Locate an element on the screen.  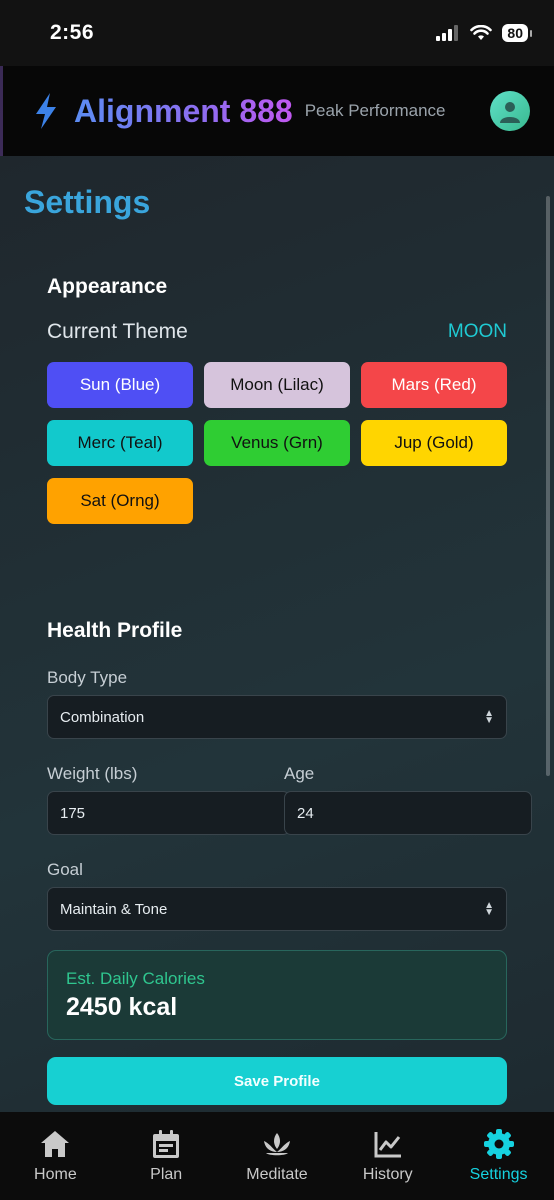
lotus-icon is located at coordinates (276, 1144).